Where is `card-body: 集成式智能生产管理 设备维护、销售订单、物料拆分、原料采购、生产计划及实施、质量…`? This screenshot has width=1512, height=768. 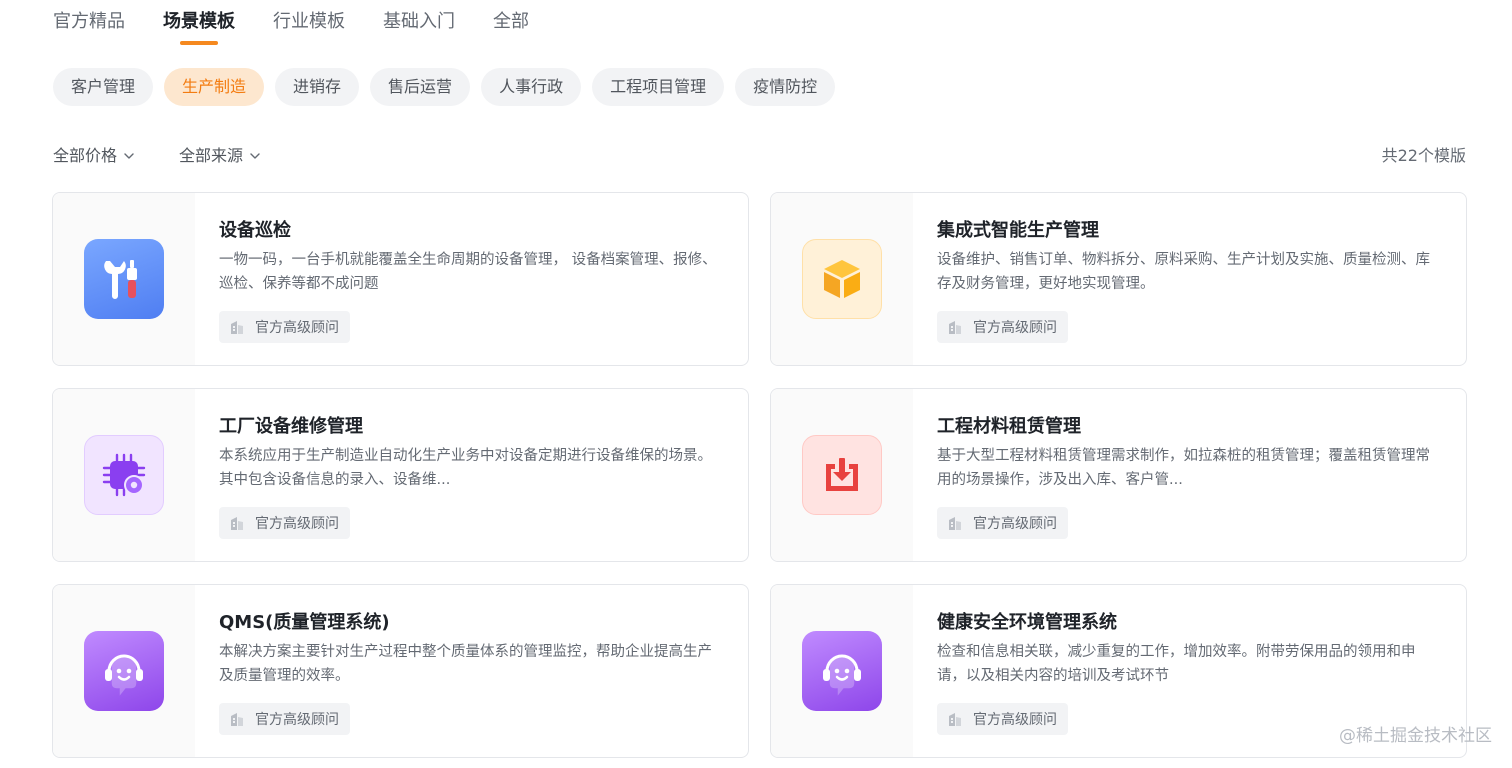 card-body: 集成式智能生产管理 设备维护、销售订单、物料拆分、原料采购、生产计划及实施、质量… is located at coordinates (1190, 256).